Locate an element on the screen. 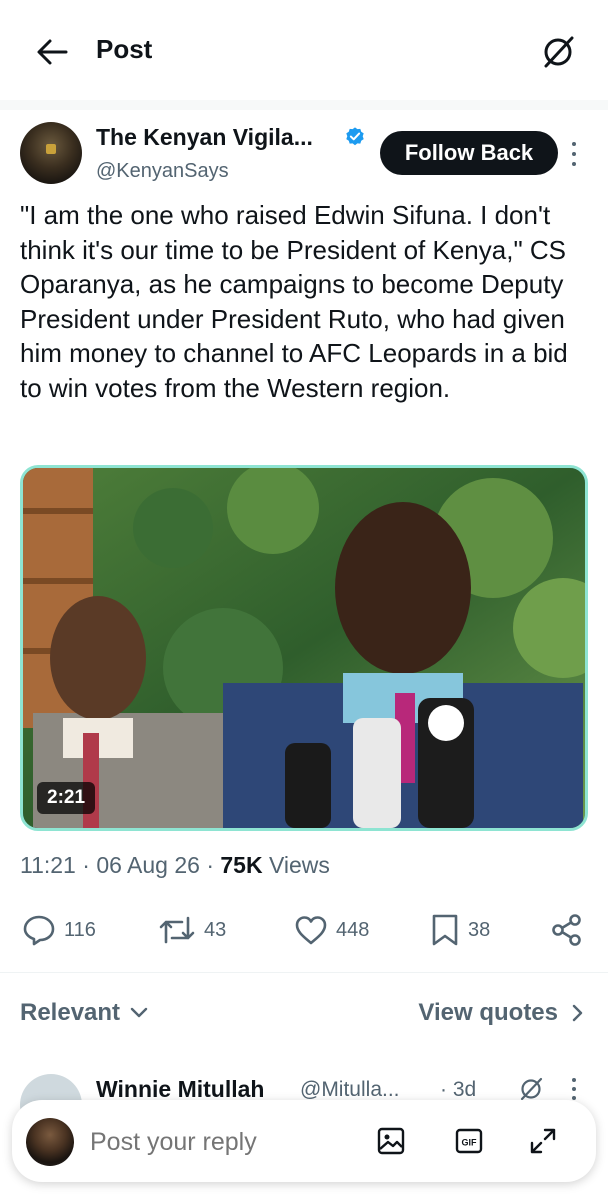  section-divider is located at coordinates (304, 972).